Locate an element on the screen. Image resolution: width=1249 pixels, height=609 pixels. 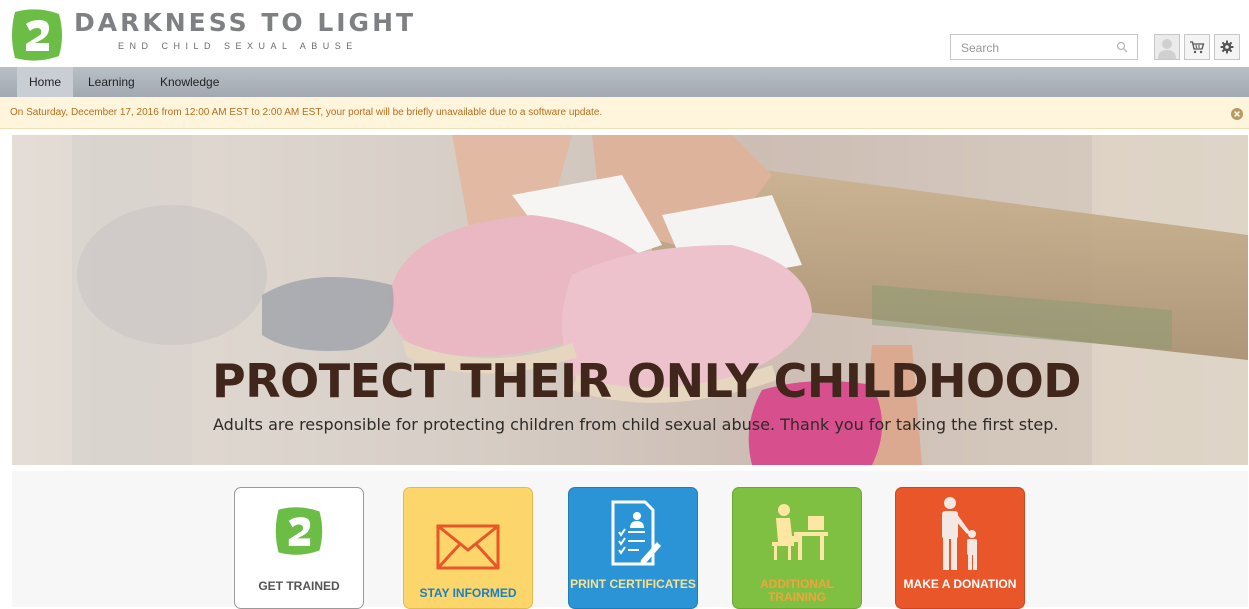
search-box is located at coordinates (1044, 47).